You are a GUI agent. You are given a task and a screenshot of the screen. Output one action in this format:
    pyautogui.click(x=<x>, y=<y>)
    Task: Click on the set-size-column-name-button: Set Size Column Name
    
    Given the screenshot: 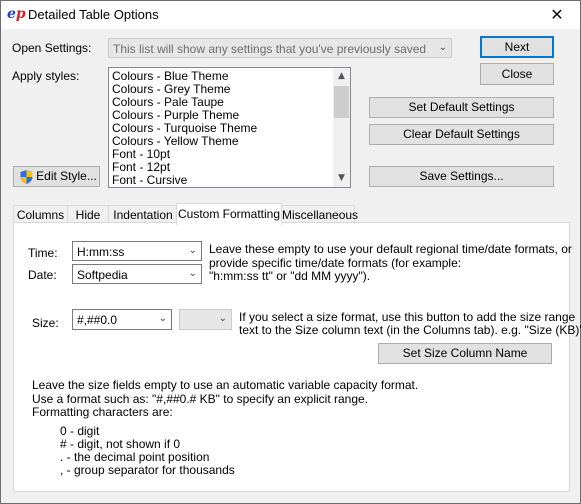 What is the action you would take?
    pyautogui.click(x=465, y=353)
    